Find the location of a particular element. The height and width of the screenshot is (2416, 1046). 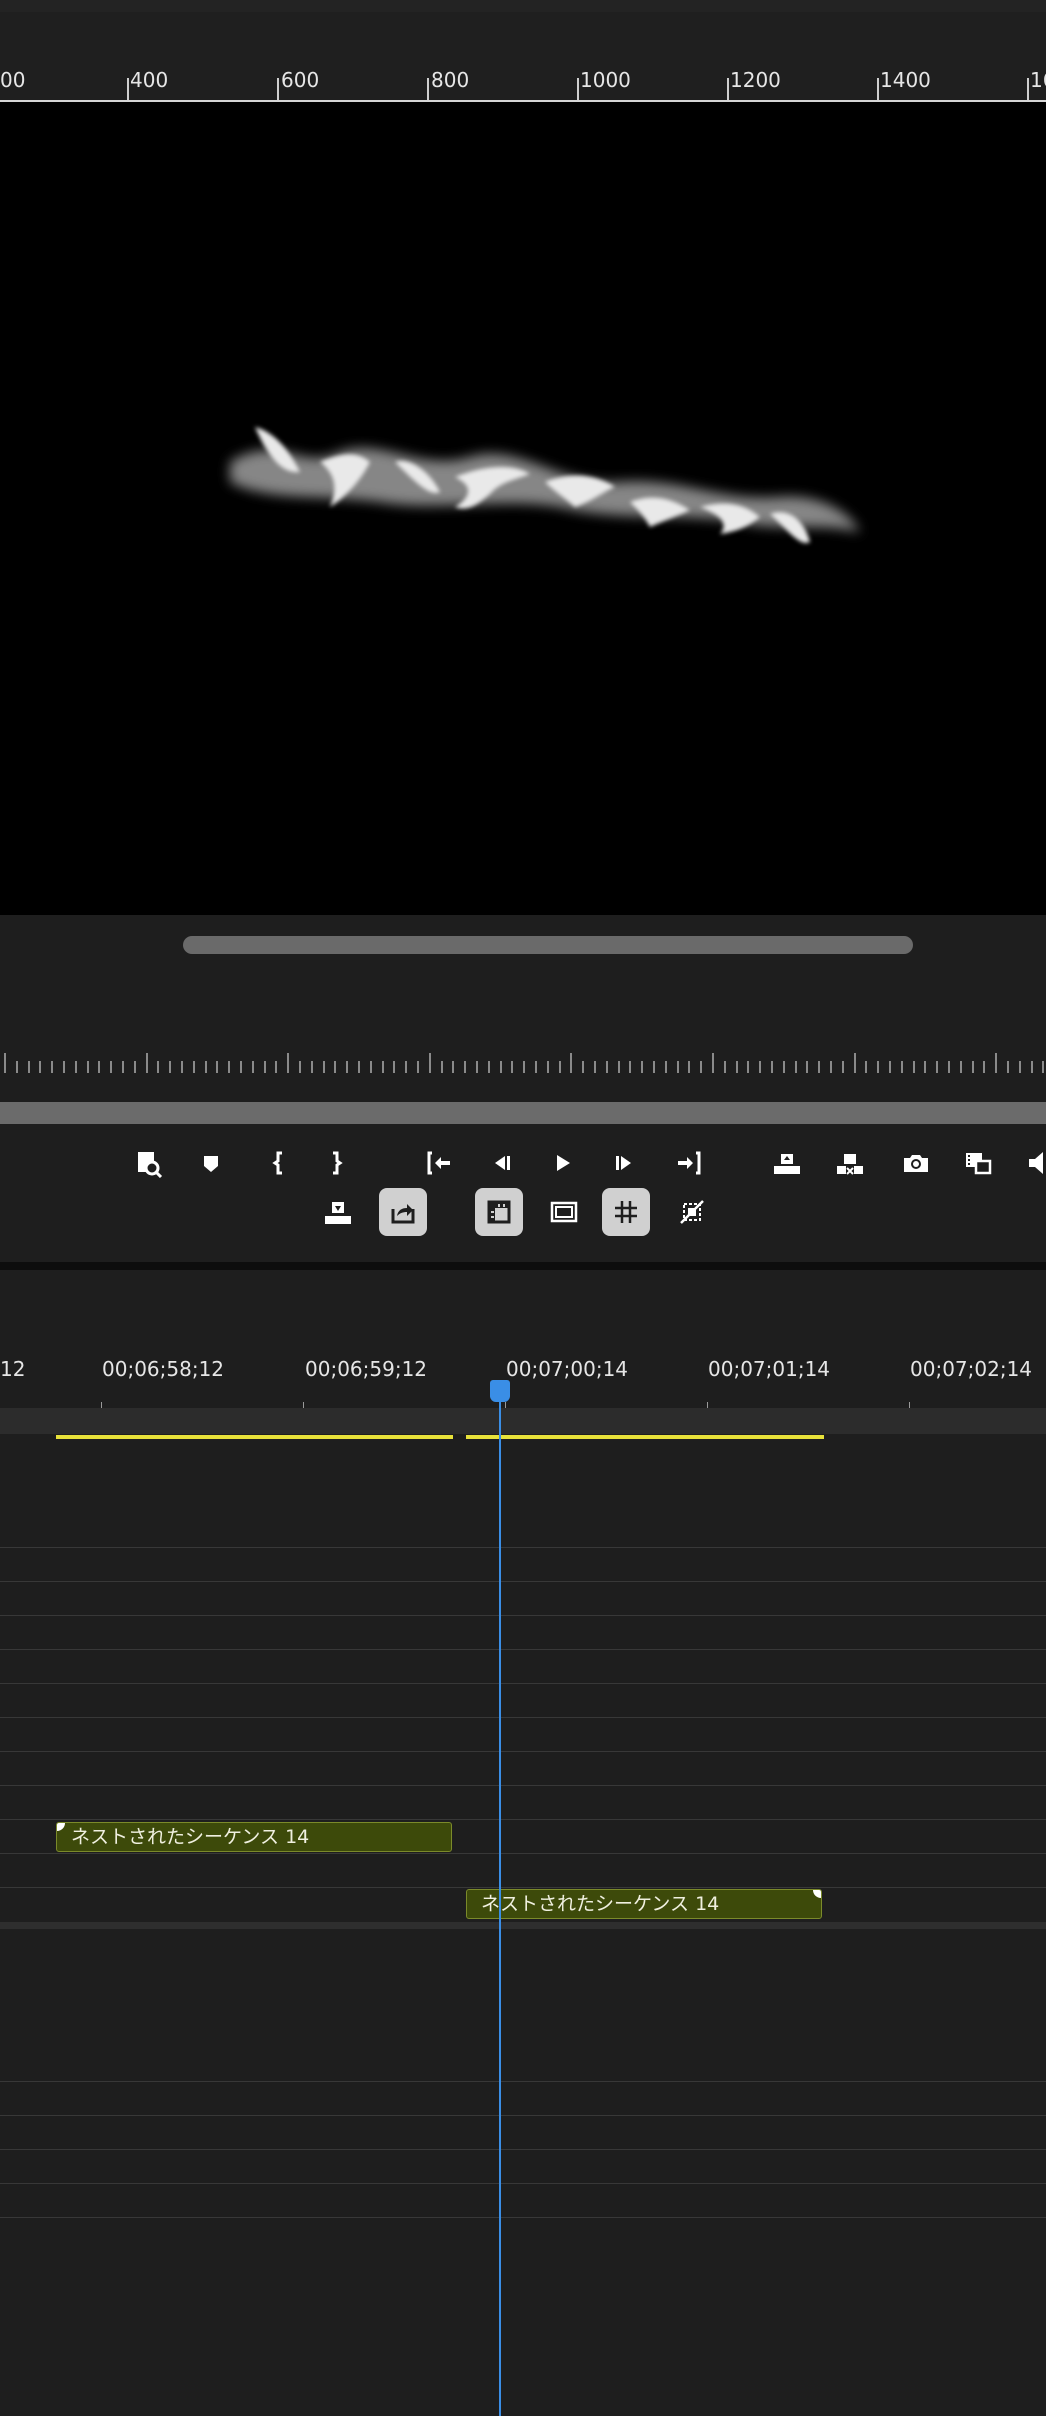

lift-icon is located at coordinates (787, 1164).